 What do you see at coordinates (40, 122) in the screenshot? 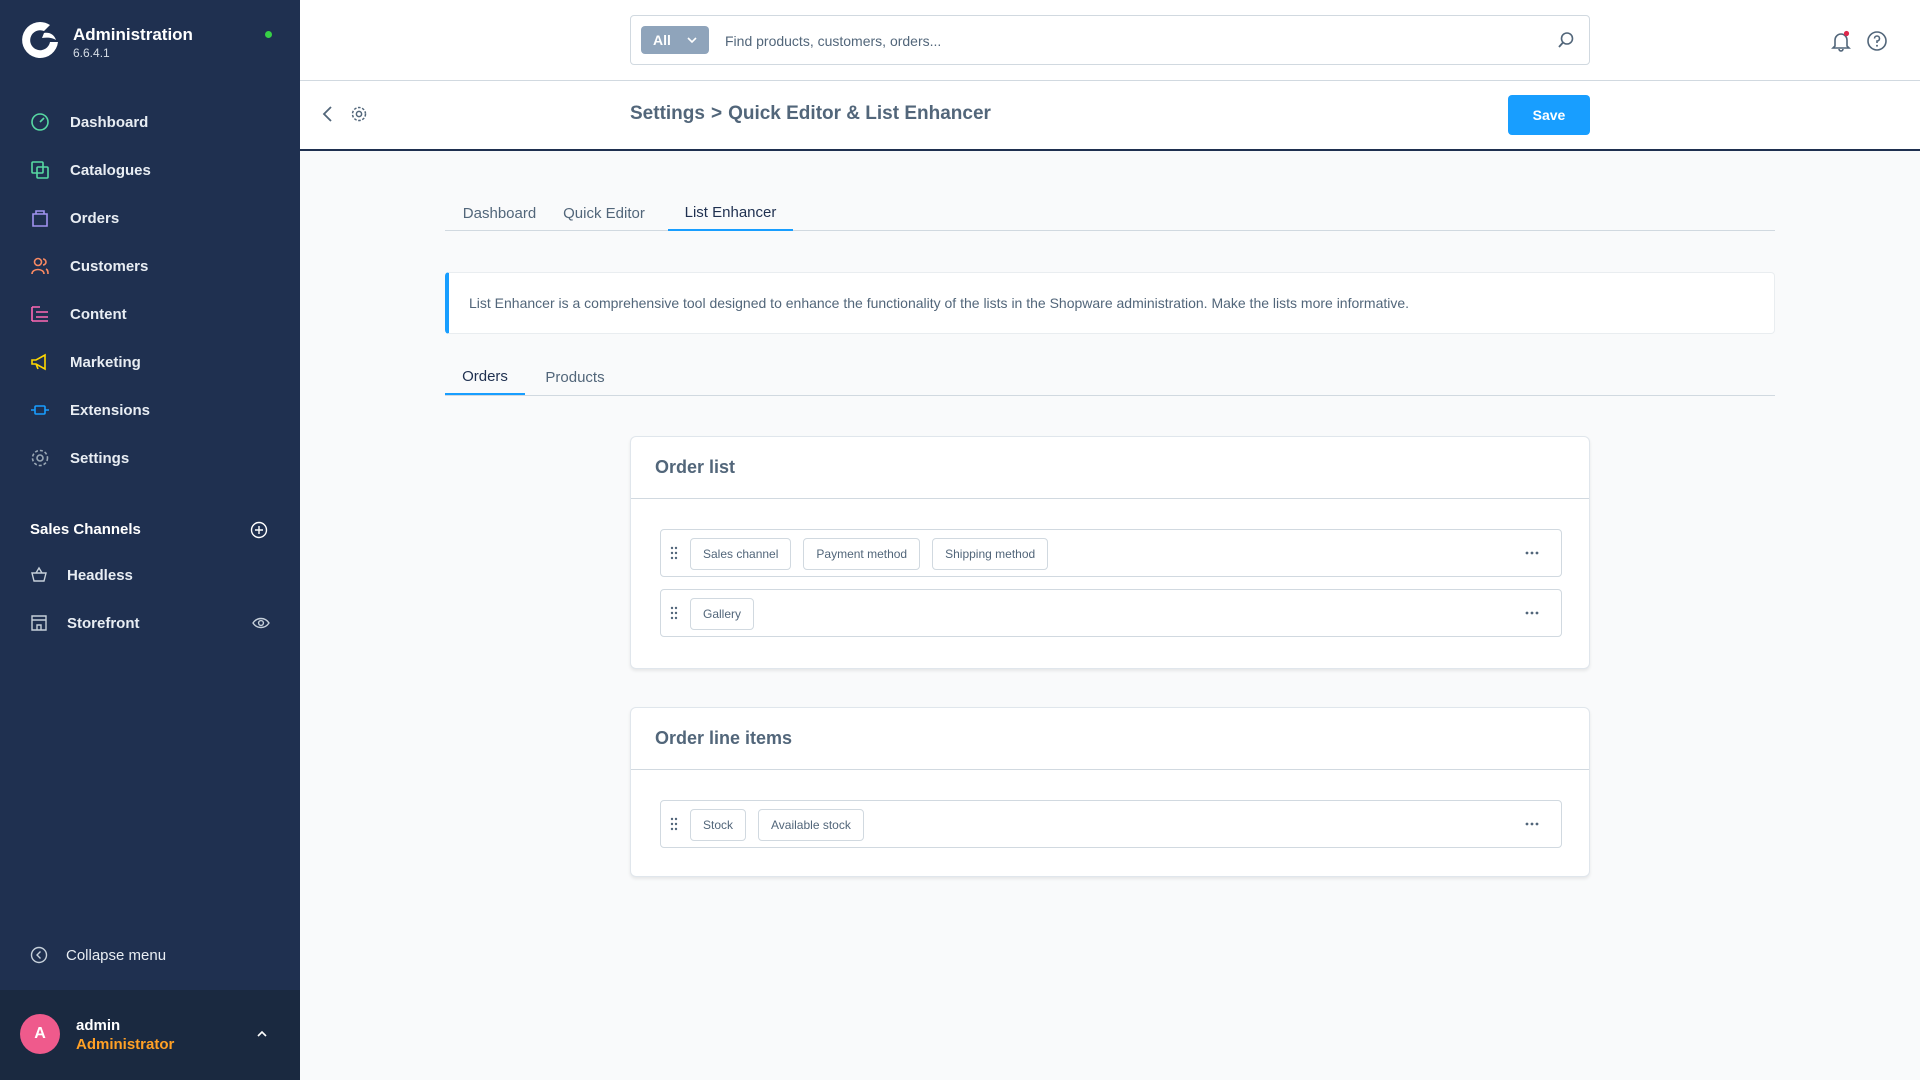
I see `dashboard-icon` at bounding box center [40, 122].